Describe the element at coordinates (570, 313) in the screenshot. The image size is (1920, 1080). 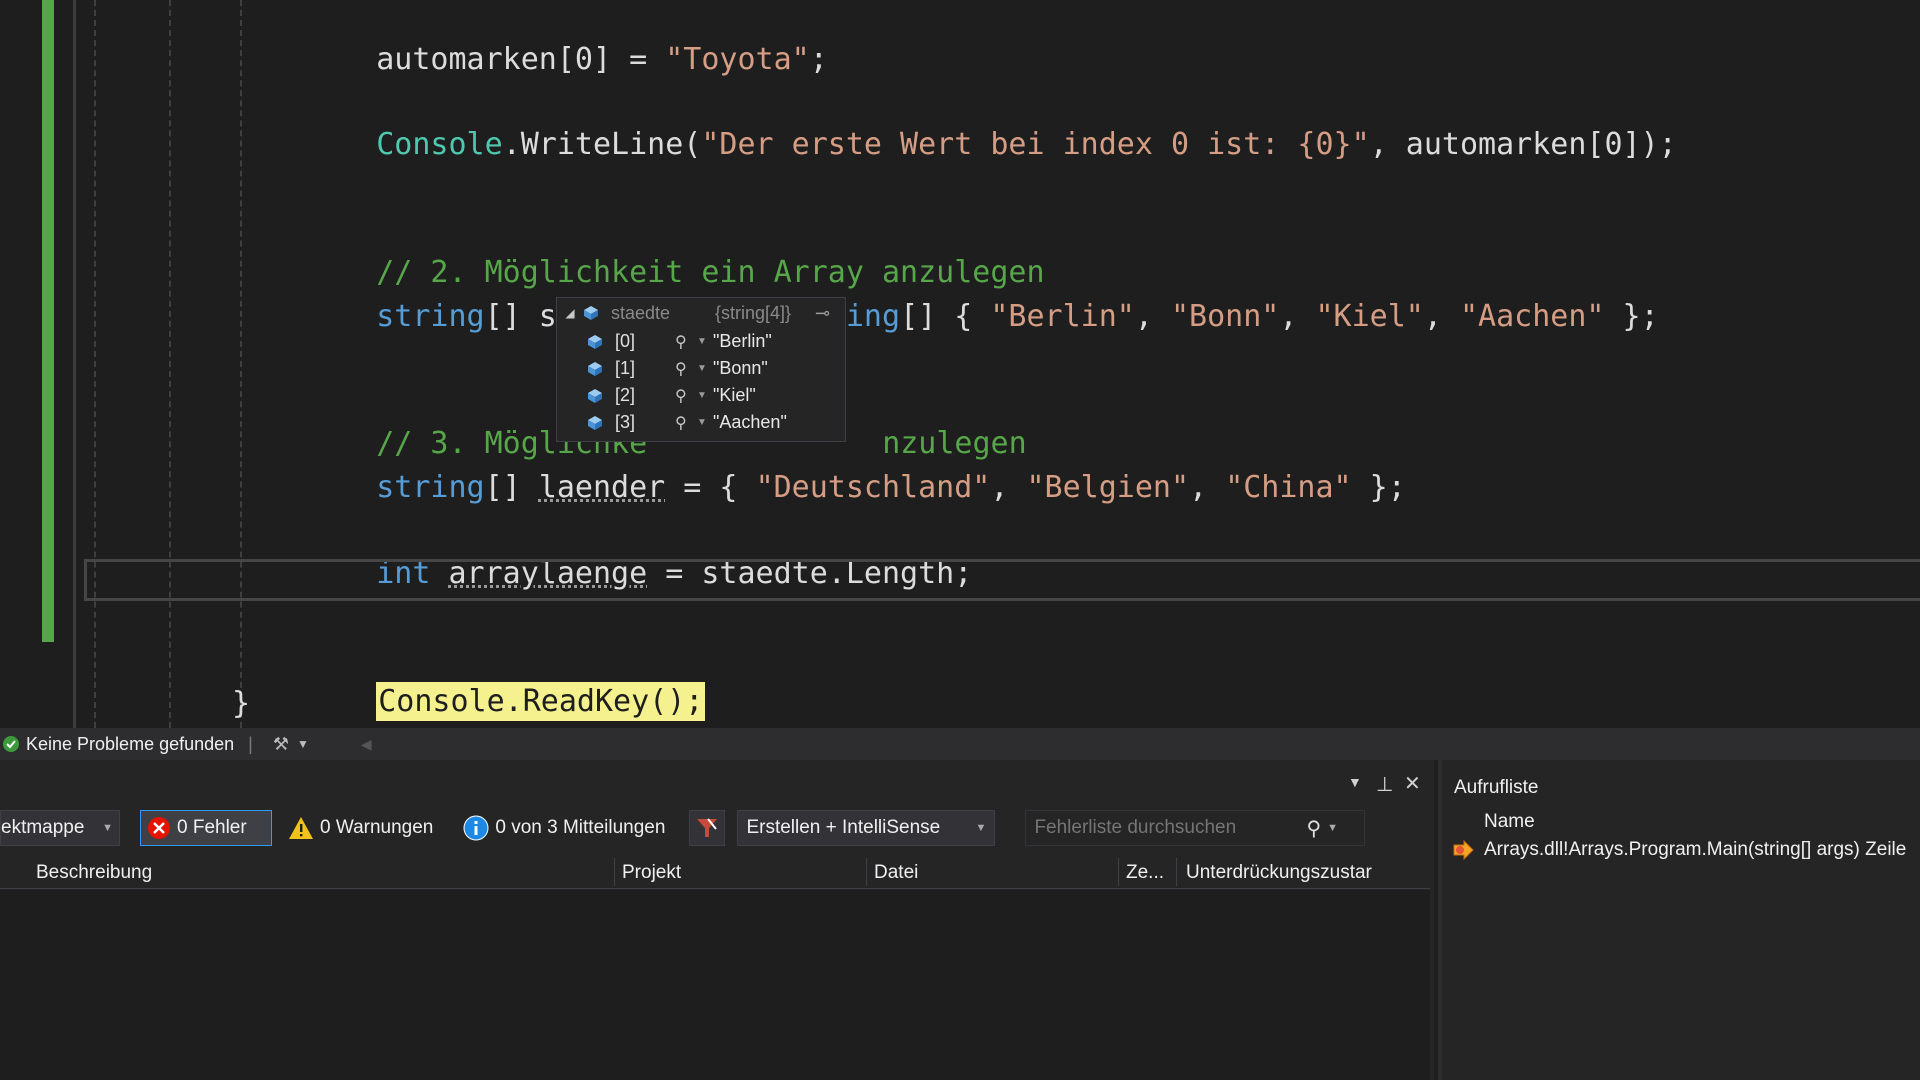
I see `collapse-arrow-icon: ◢` at that location.